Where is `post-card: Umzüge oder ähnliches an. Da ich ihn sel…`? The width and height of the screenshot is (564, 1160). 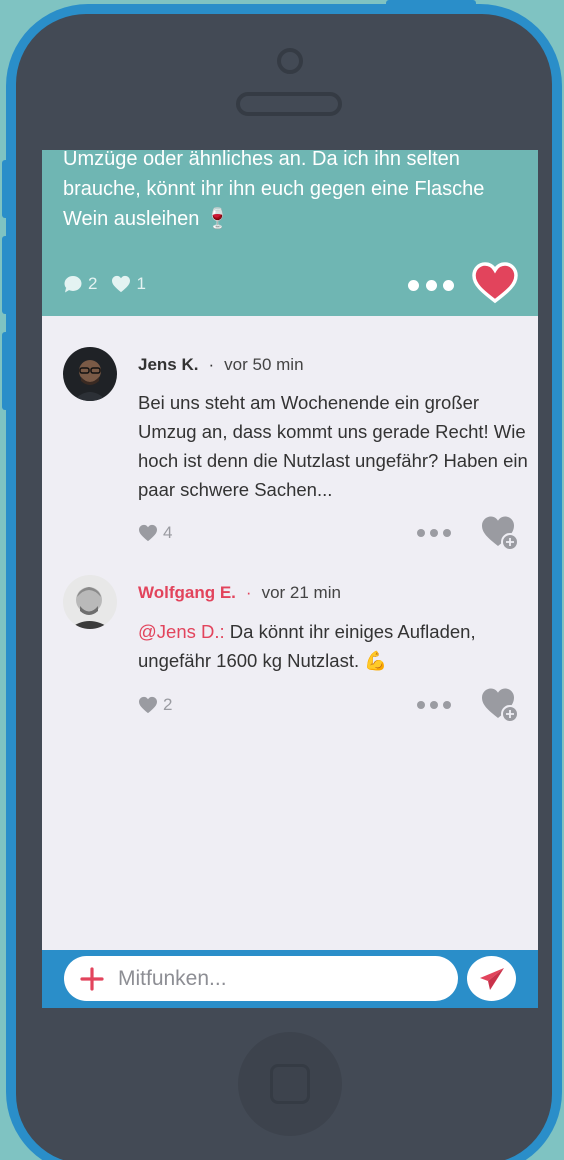
post-card: Umzüge oder ähnliches an. Da ich ihn sel… is located at coordinates (290, 233).